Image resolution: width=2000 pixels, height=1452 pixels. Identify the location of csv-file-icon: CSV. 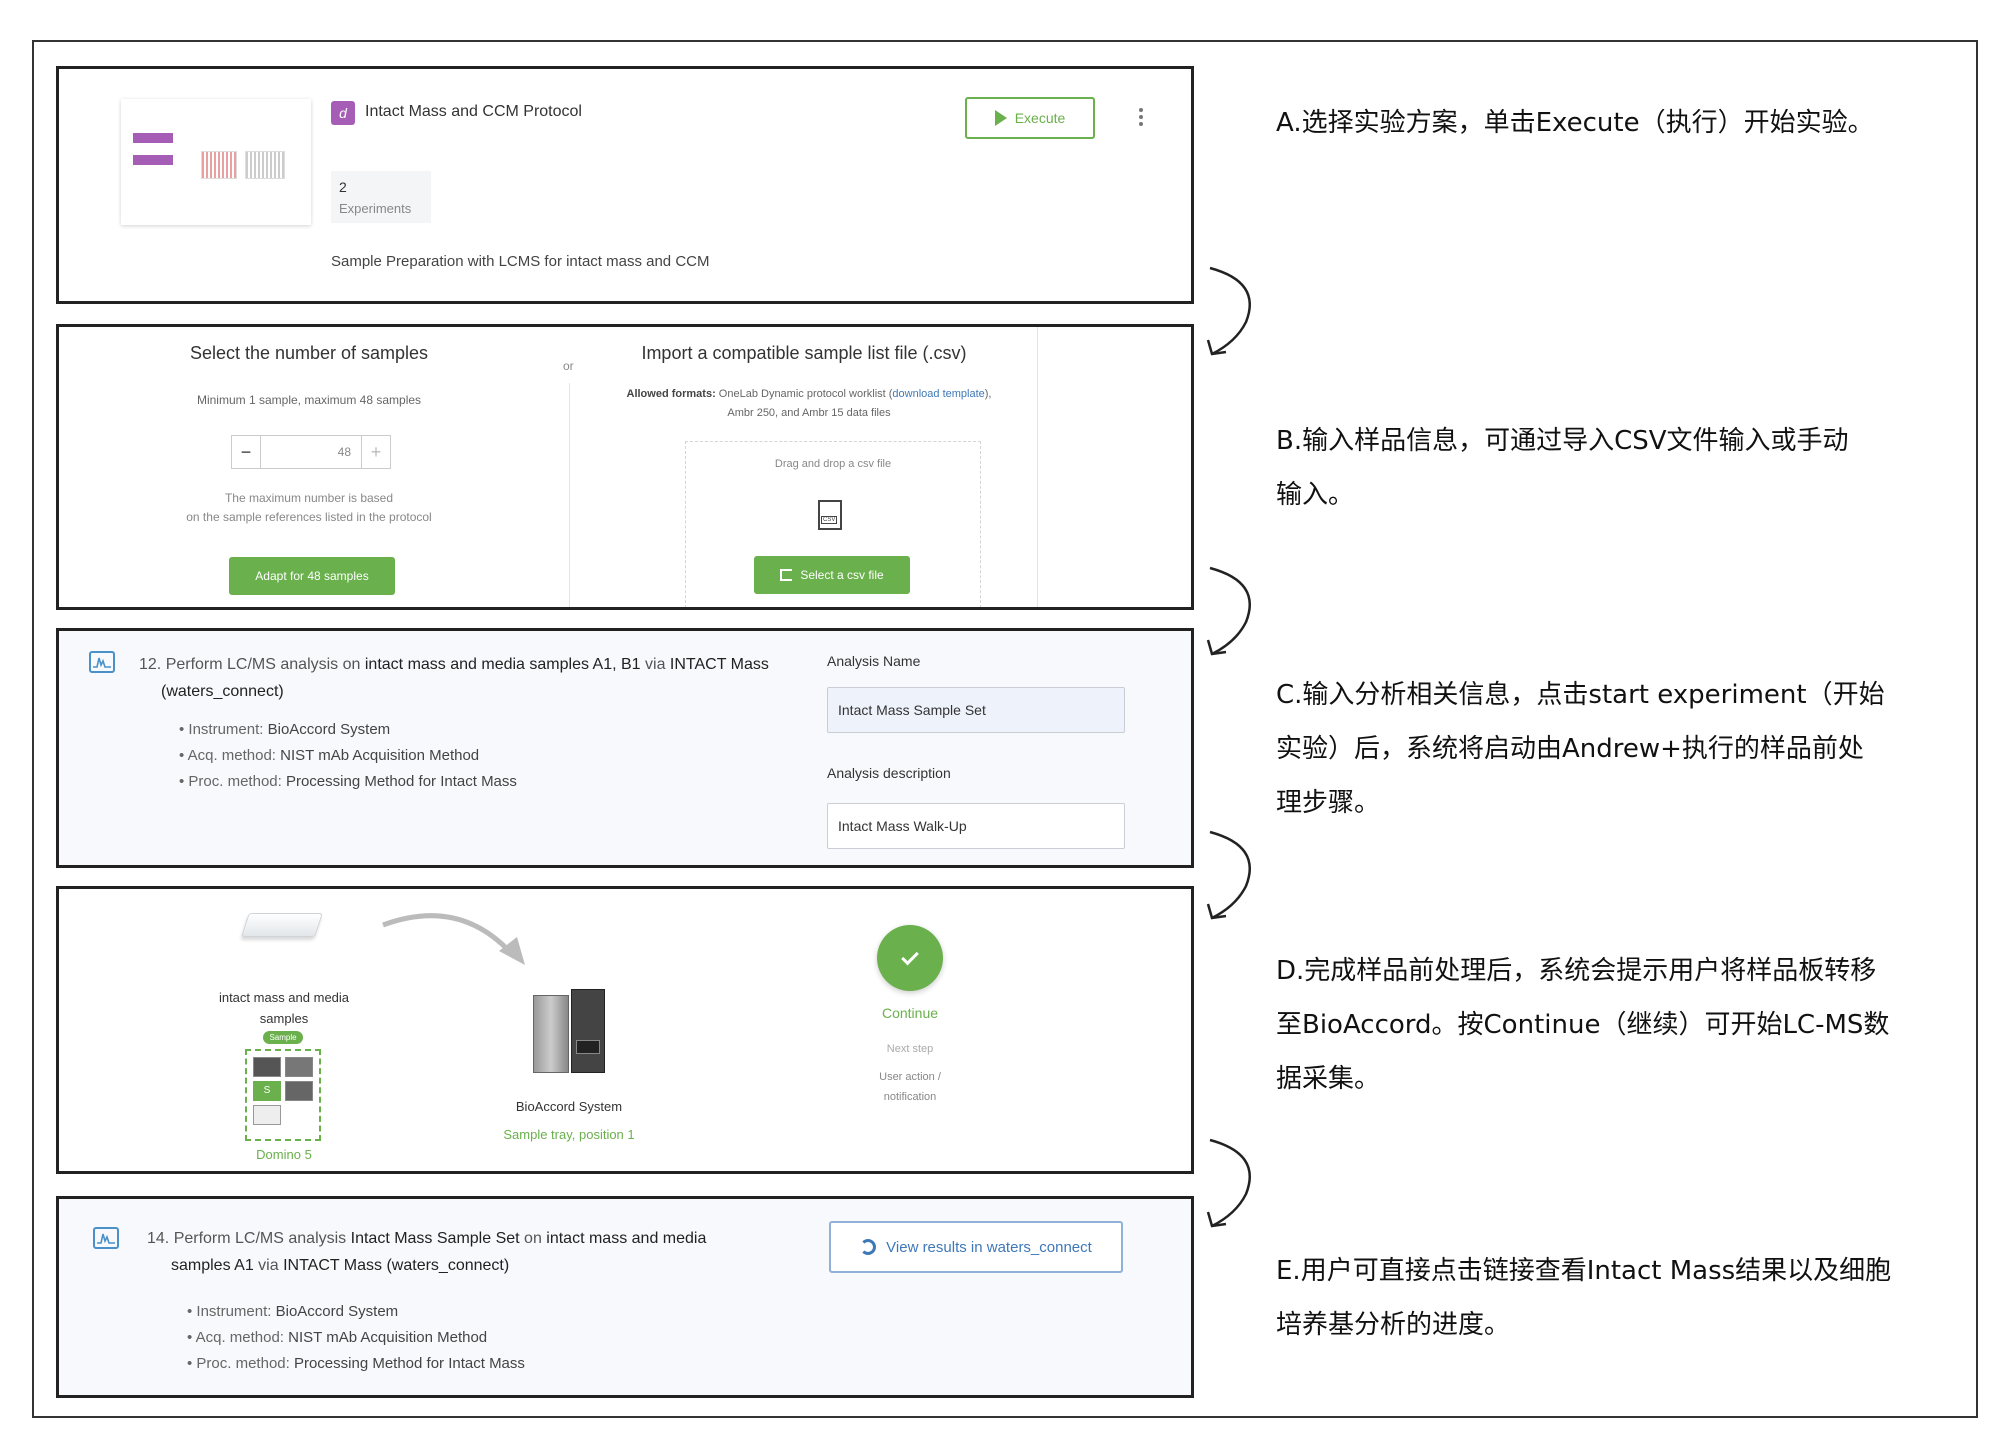
(830, 515).